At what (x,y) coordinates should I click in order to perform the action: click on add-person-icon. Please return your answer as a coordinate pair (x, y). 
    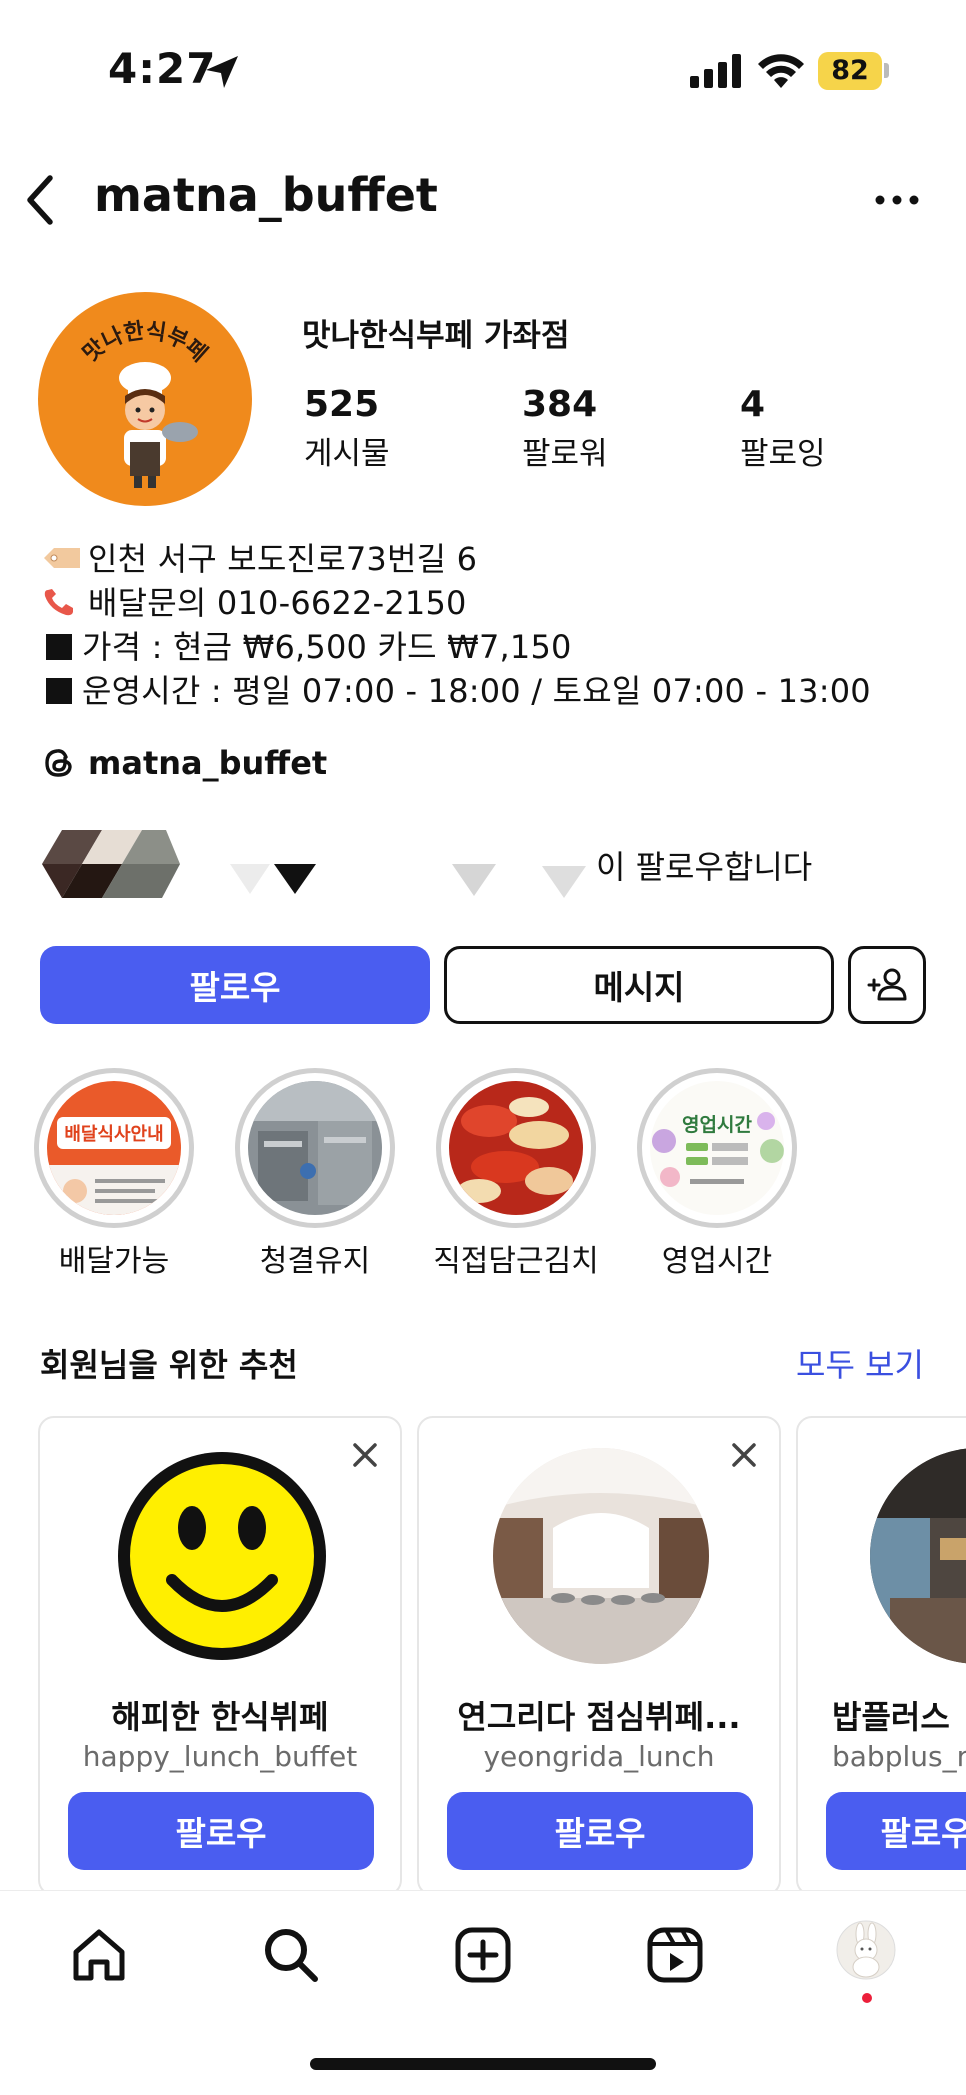
    Looking at the image, I should click on (887, 984).